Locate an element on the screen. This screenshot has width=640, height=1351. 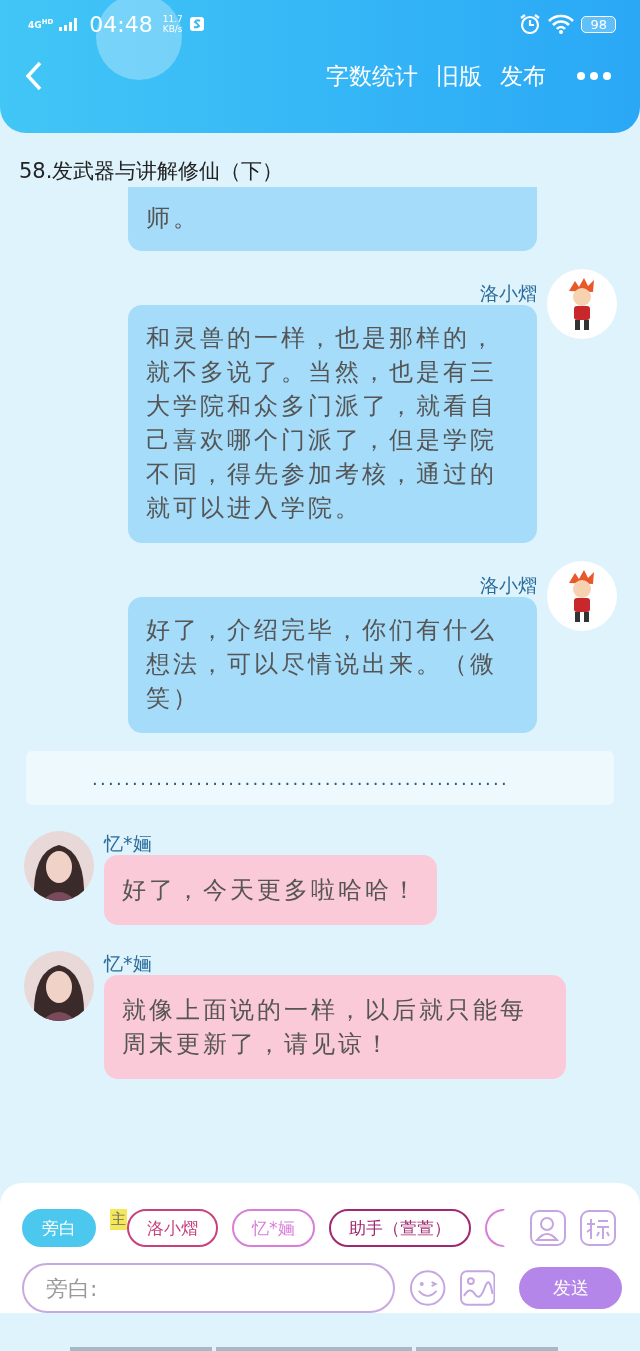
role-chip: 忆*婳 is located at coordinates (273, 1228).